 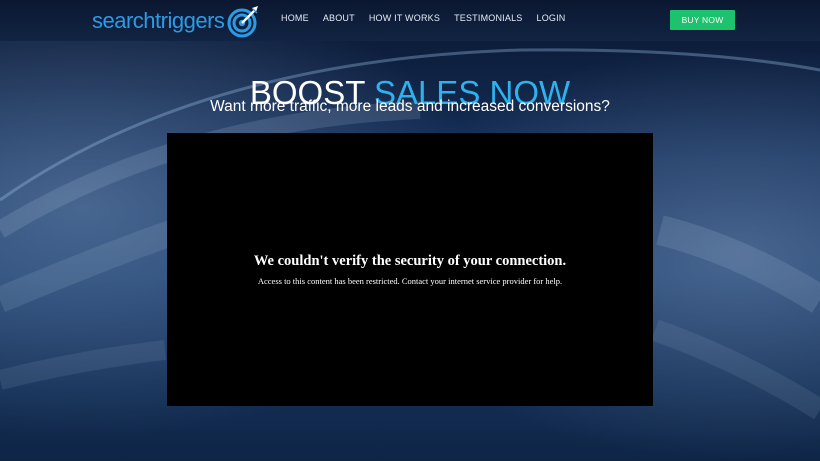 What do you see at coordinates (295, 18) in the screenshot?
I see `nav-item-home: HOME` at bounding box center [295, 18].